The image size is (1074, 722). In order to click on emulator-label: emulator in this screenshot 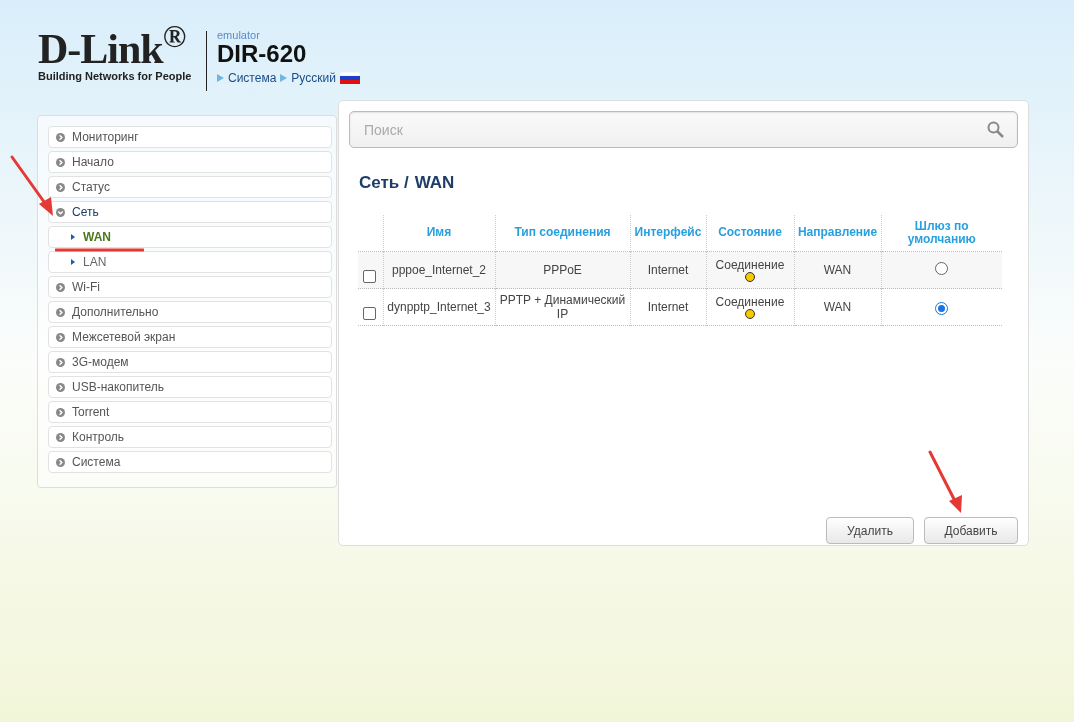, I will do `click(239, 35)`.